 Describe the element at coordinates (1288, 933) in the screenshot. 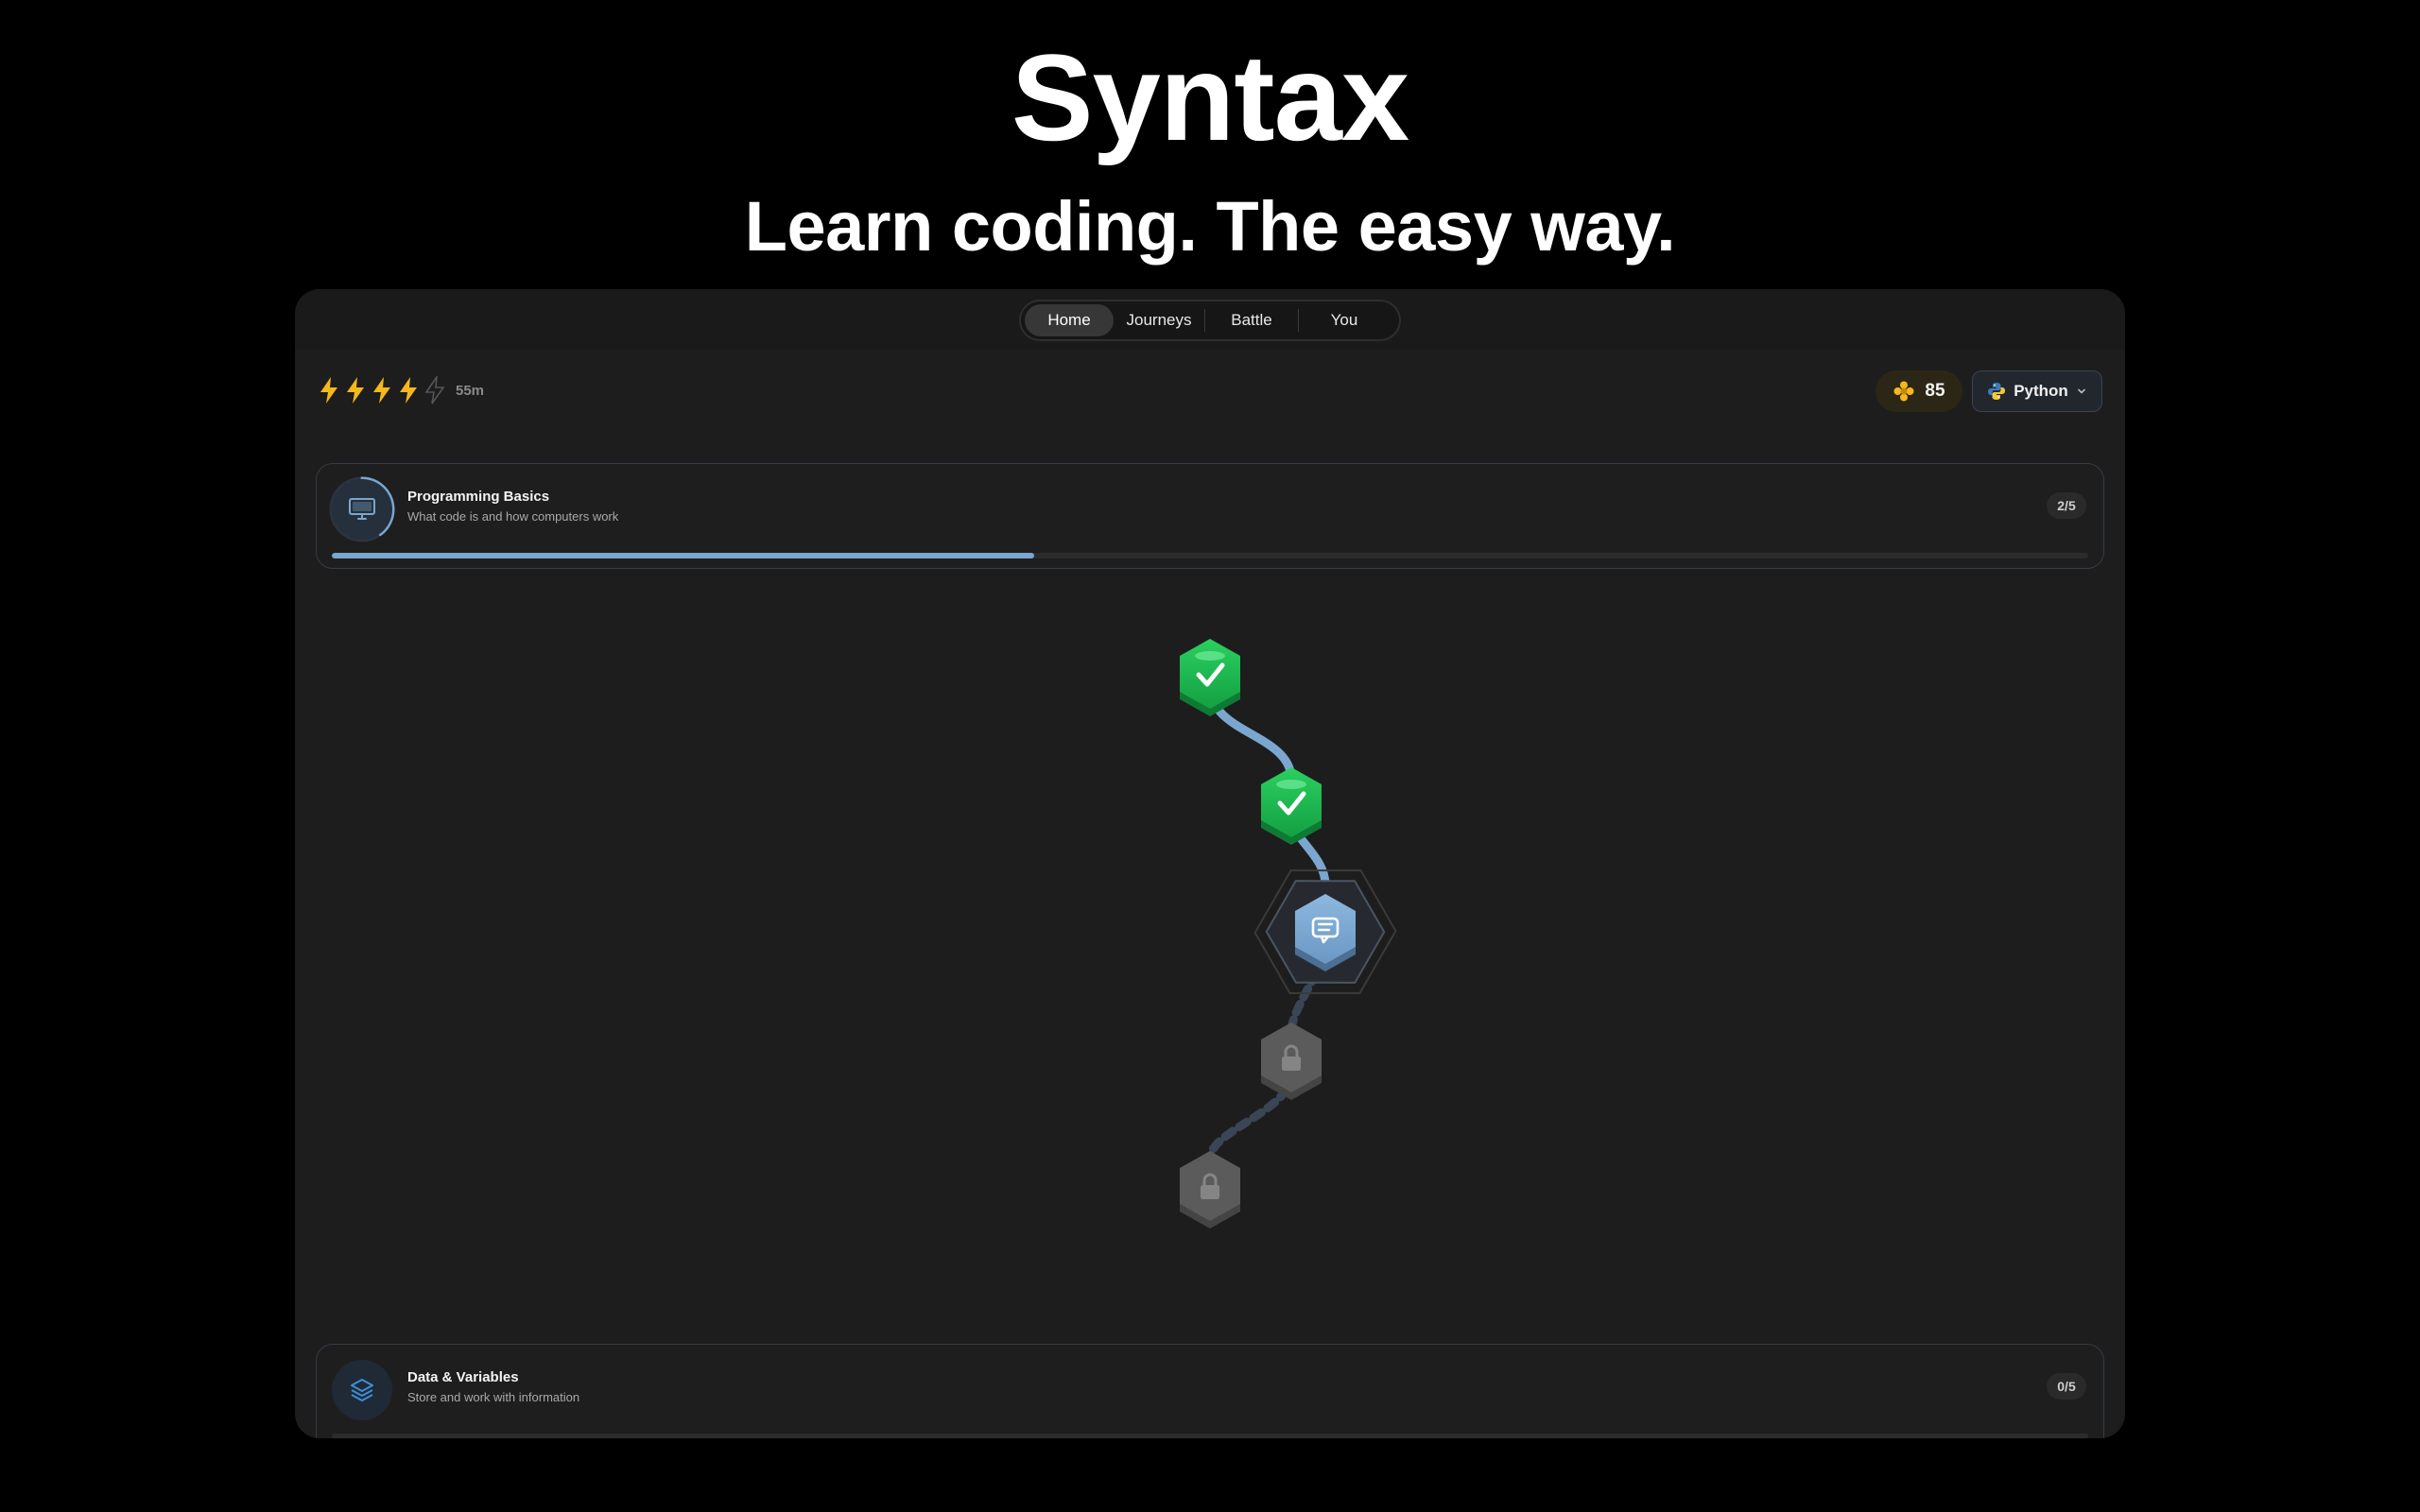

I see `lesson-path` at that location.